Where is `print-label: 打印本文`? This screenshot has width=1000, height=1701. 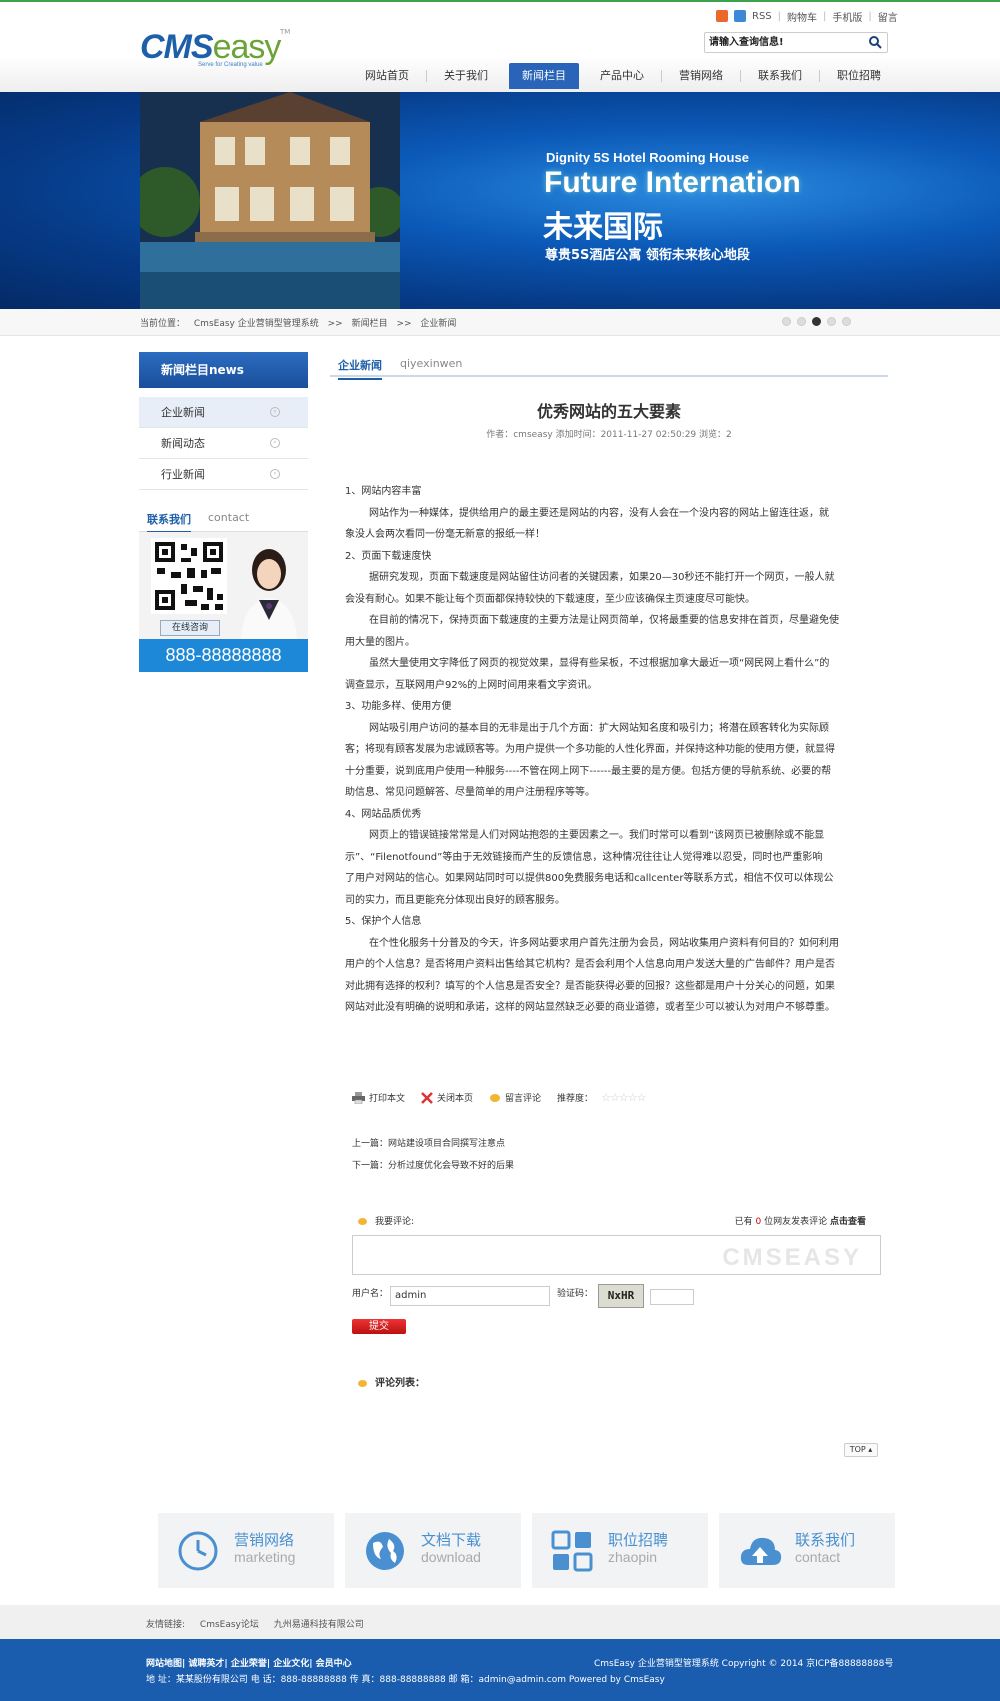 print-label: 打印本文 is located at coordinates (387, 1099).